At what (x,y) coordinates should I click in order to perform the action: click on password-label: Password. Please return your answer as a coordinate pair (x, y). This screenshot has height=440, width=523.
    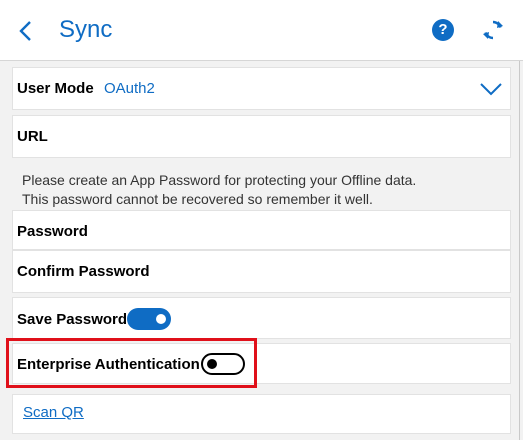
    Looking at the image, I should click on (52, 231).